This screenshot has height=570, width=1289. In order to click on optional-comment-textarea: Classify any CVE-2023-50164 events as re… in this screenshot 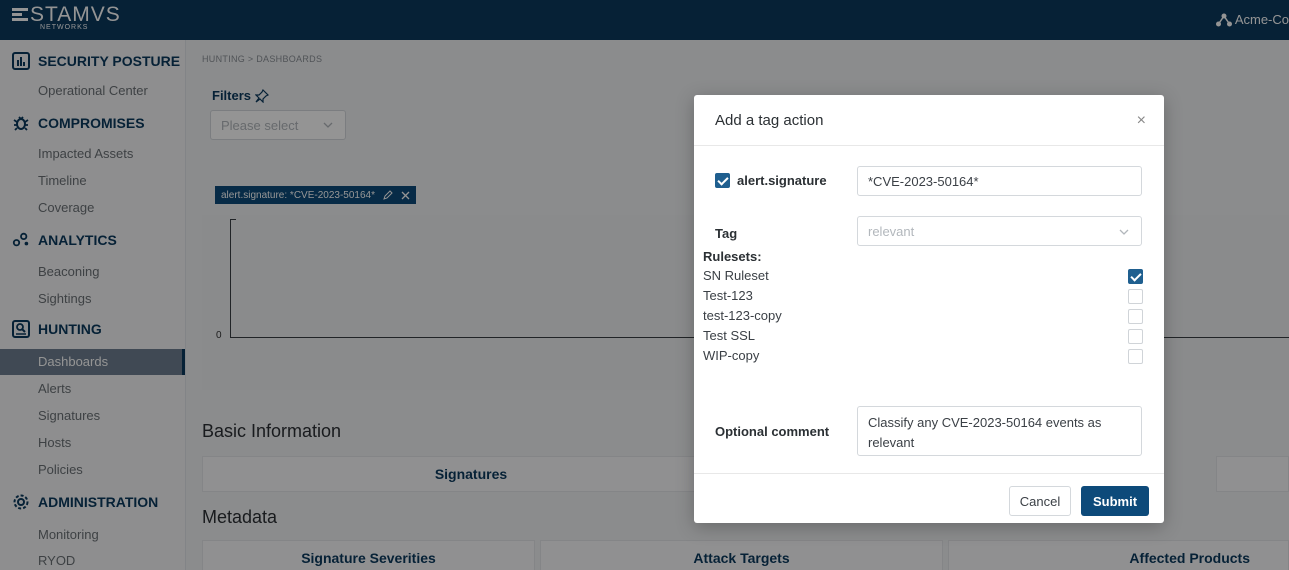, I will do `click(999, 431)`.